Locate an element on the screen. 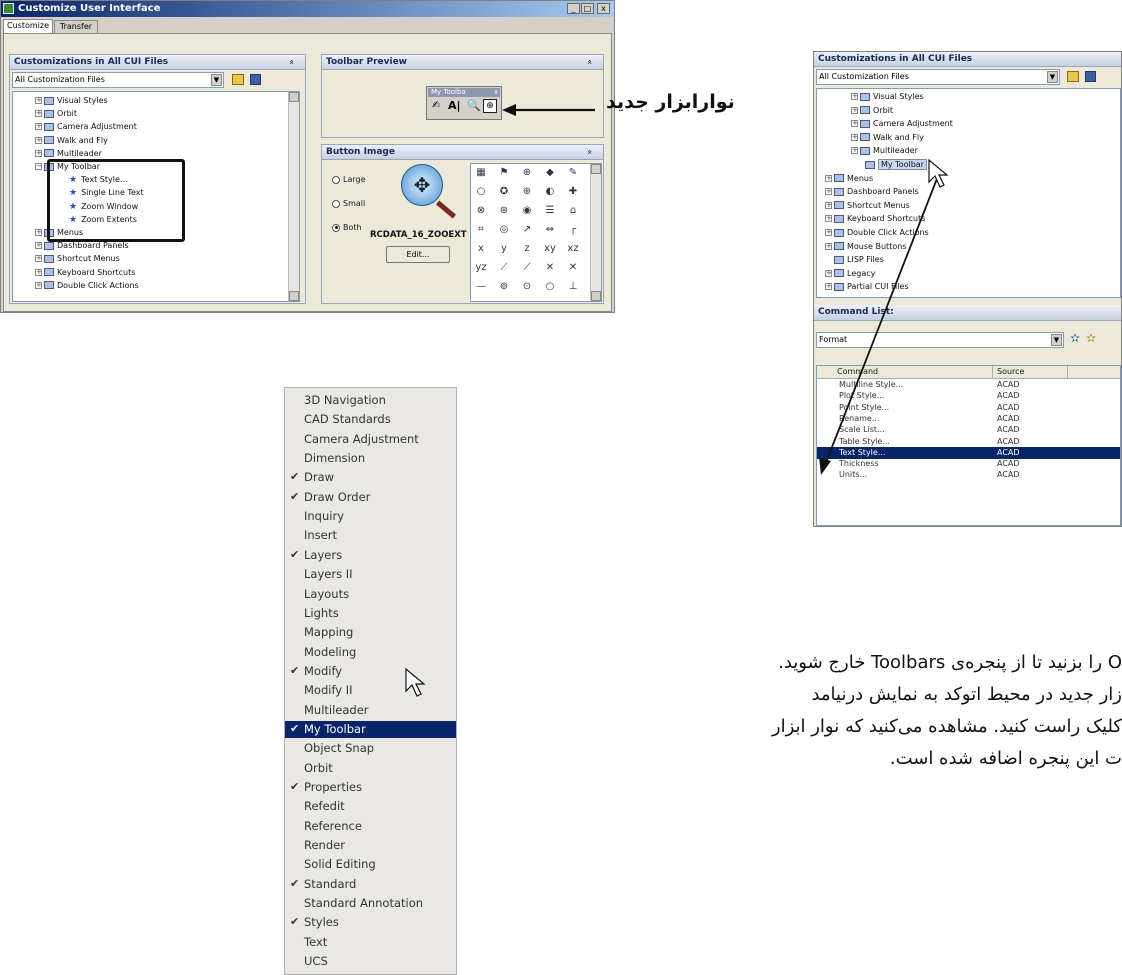 Image resolution: width=1122 pixels, height=975 pixels. menu-item: Orbit is located at coordinates (370, 768).